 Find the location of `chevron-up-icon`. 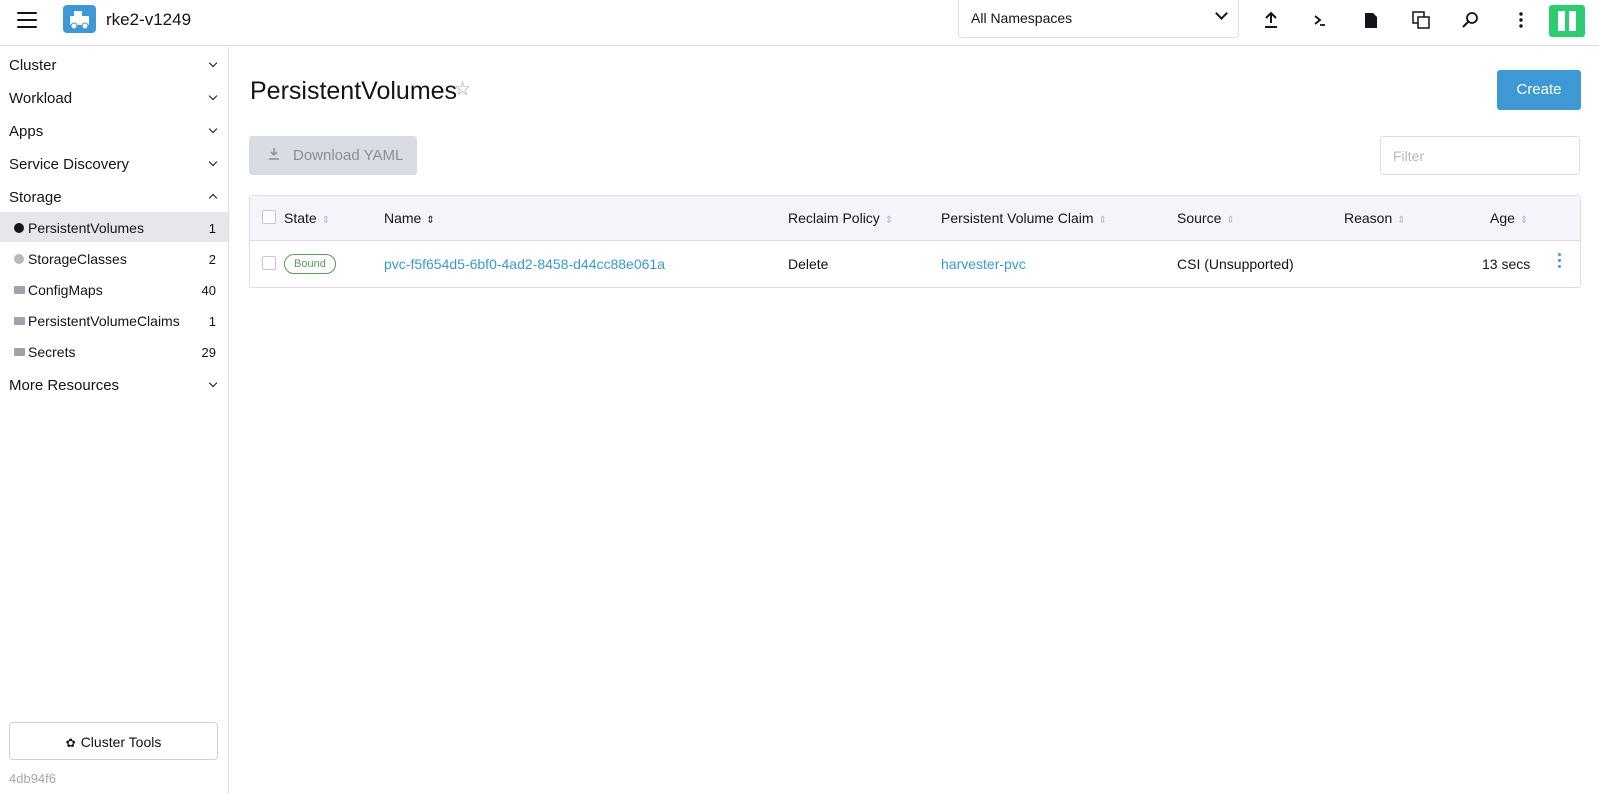

chevron-up-icon is located at coordinates (213, 198).